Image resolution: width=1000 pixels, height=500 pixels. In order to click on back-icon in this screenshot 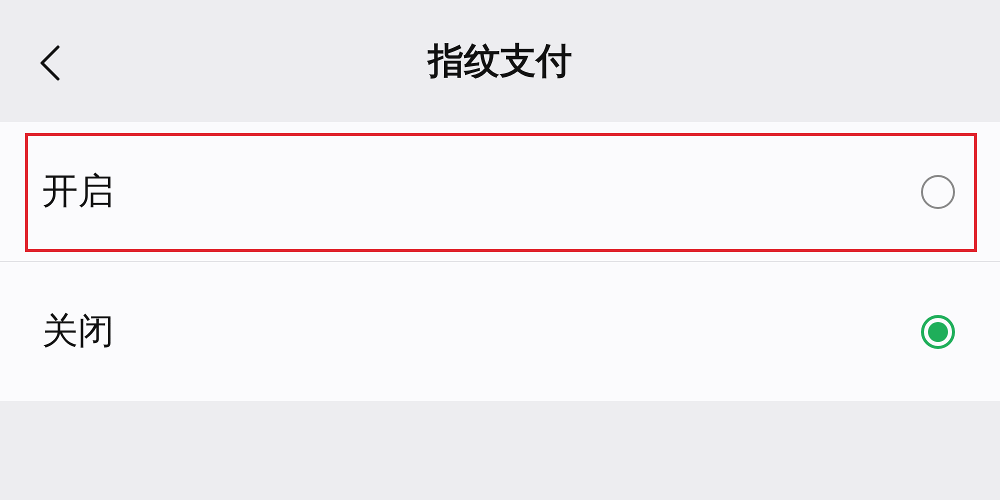, I will do `click(50, 63)`.